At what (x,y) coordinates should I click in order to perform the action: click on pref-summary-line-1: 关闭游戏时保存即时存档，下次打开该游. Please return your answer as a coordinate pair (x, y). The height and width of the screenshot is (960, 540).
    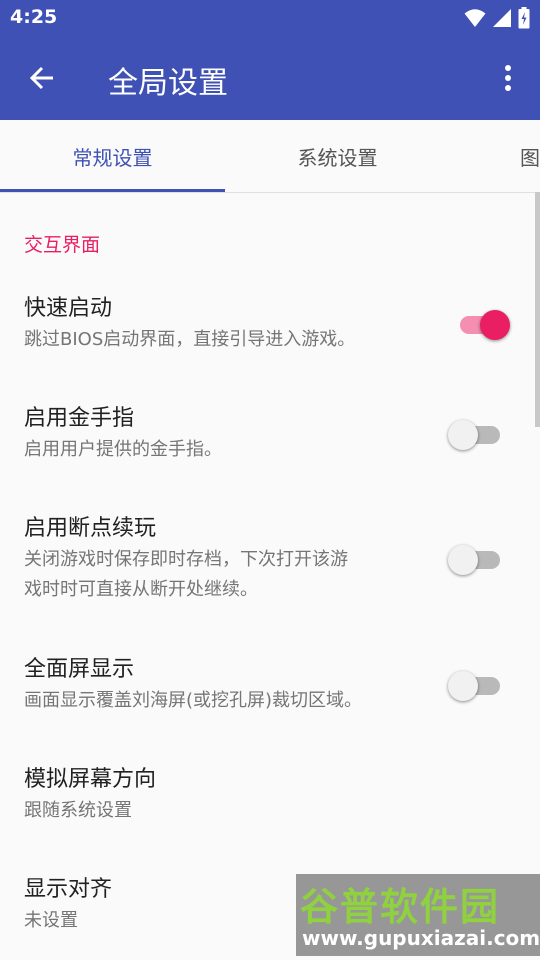
    Looking at the image, I should click on (186, 559).